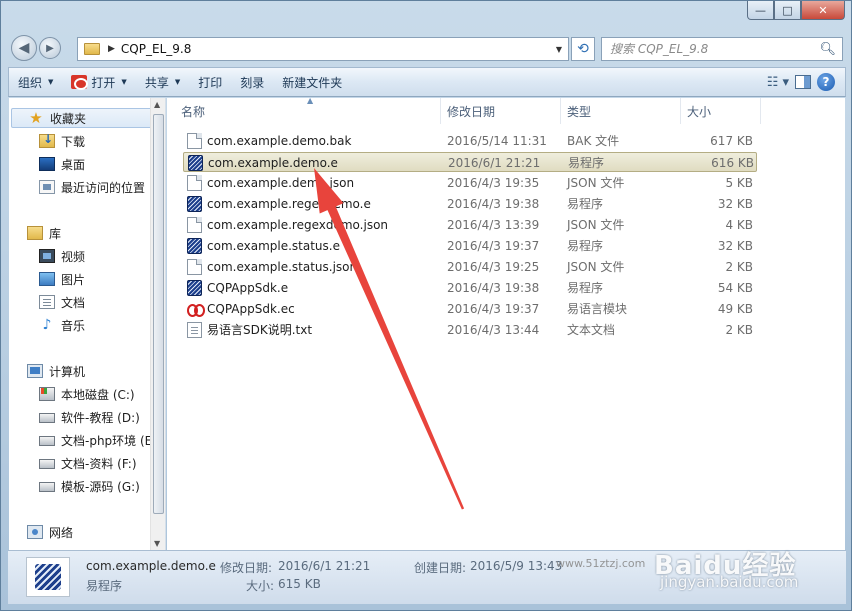  I want to click on nav-computer-label: 计算机, so click(67, 371).